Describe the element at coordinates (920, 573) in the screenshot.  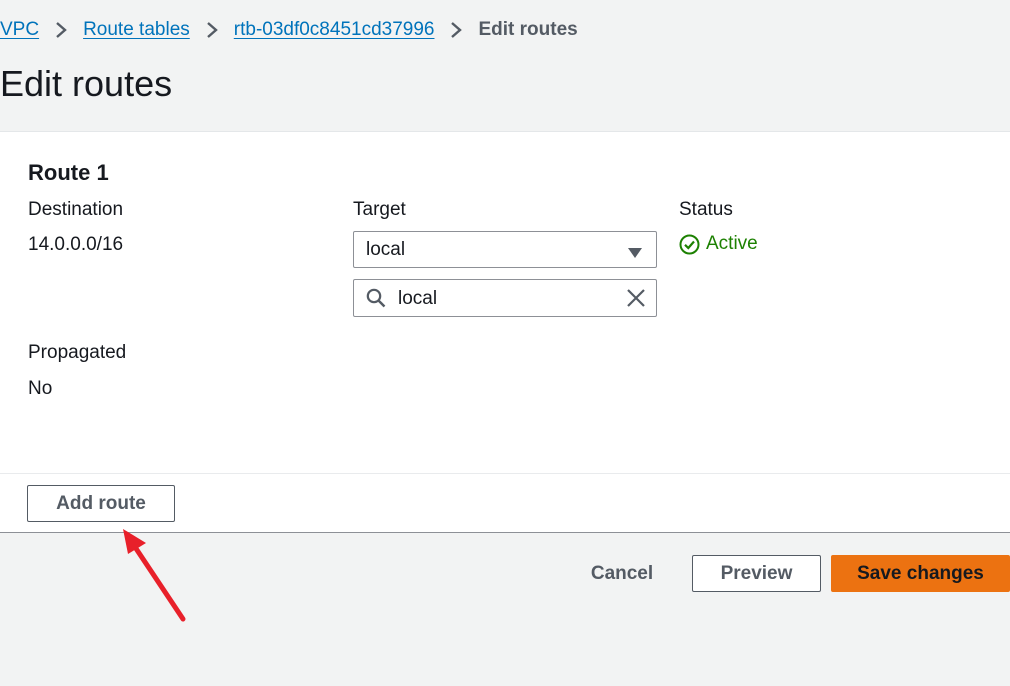
I see `save-changes-button: Save changes` at that location.